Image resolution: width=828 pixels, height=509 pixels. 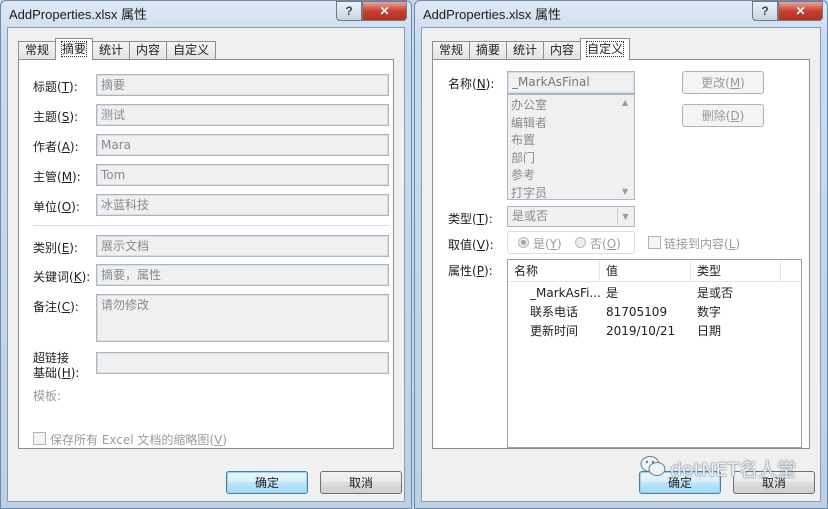 What do you see at coordinates (138, 439) in the screenshot?
I see `thumbnail-checkbox-label: 保存所有 Excel 文档的缩略图(V)` at bounding box center [138, 439].